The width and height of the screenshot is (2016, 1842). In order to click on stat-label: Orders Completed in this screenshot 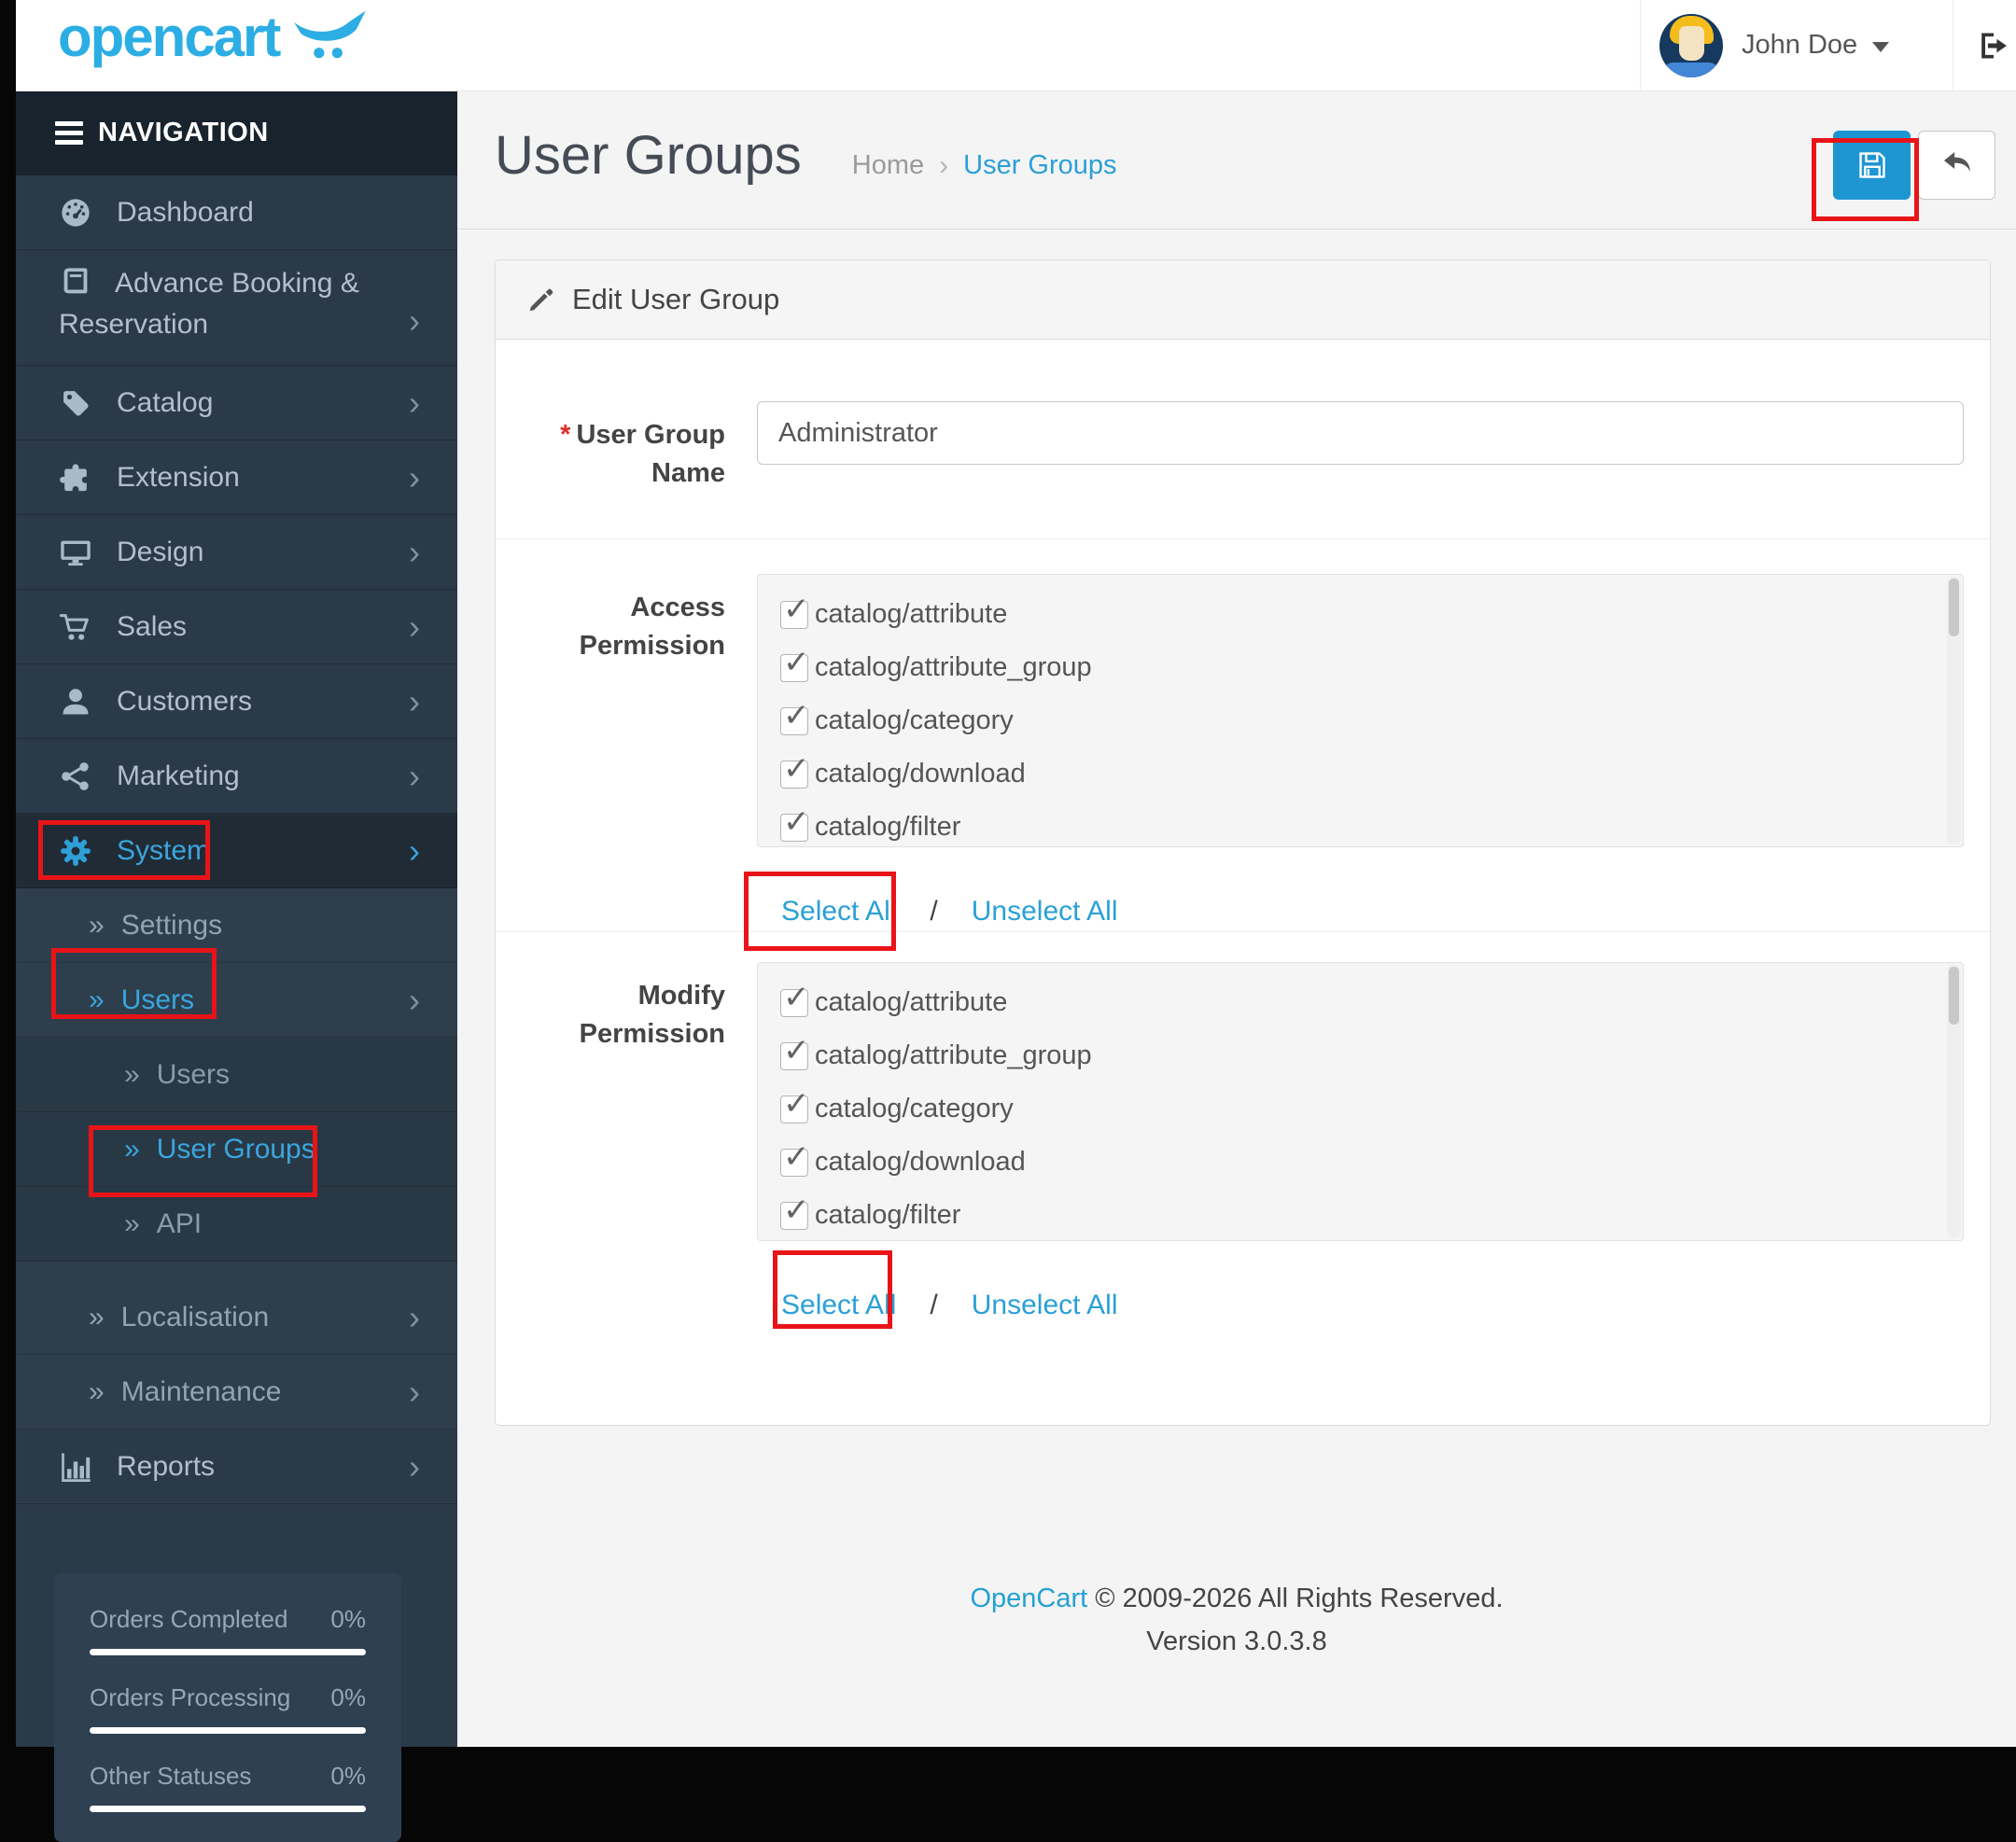, I will do `click(189, 1619)`.